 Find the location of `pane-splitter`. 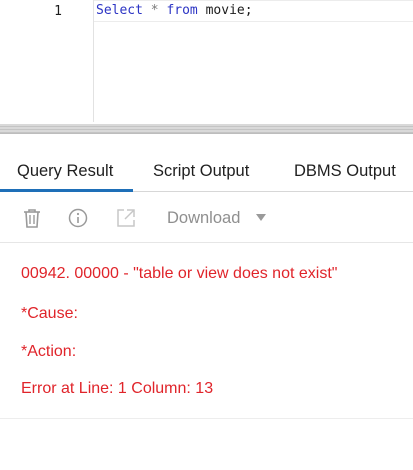

pane-splitter is located at coordinates (206, 132).